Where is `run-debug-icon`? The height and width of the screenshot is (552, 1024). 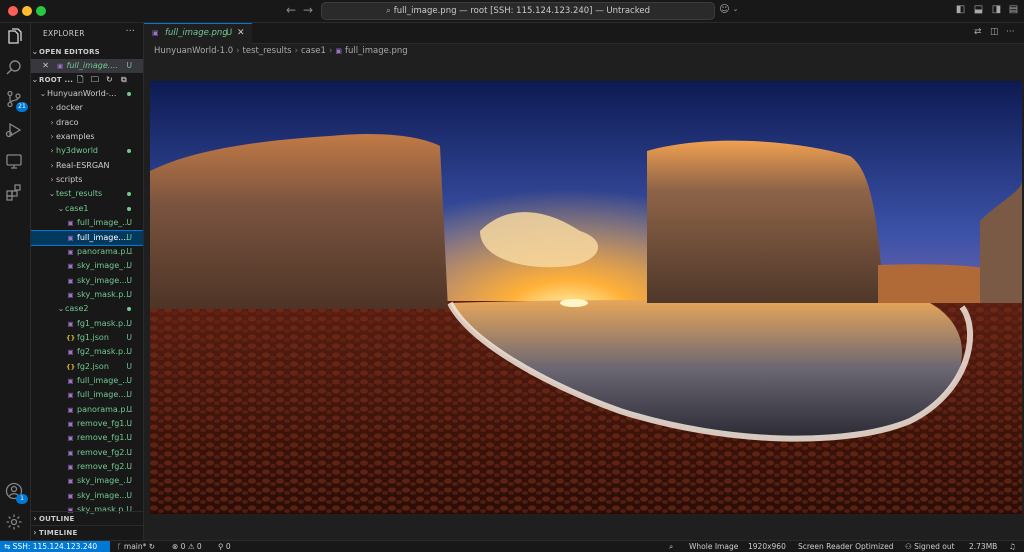 run-debug-icon is located at coordinates (15, 131).